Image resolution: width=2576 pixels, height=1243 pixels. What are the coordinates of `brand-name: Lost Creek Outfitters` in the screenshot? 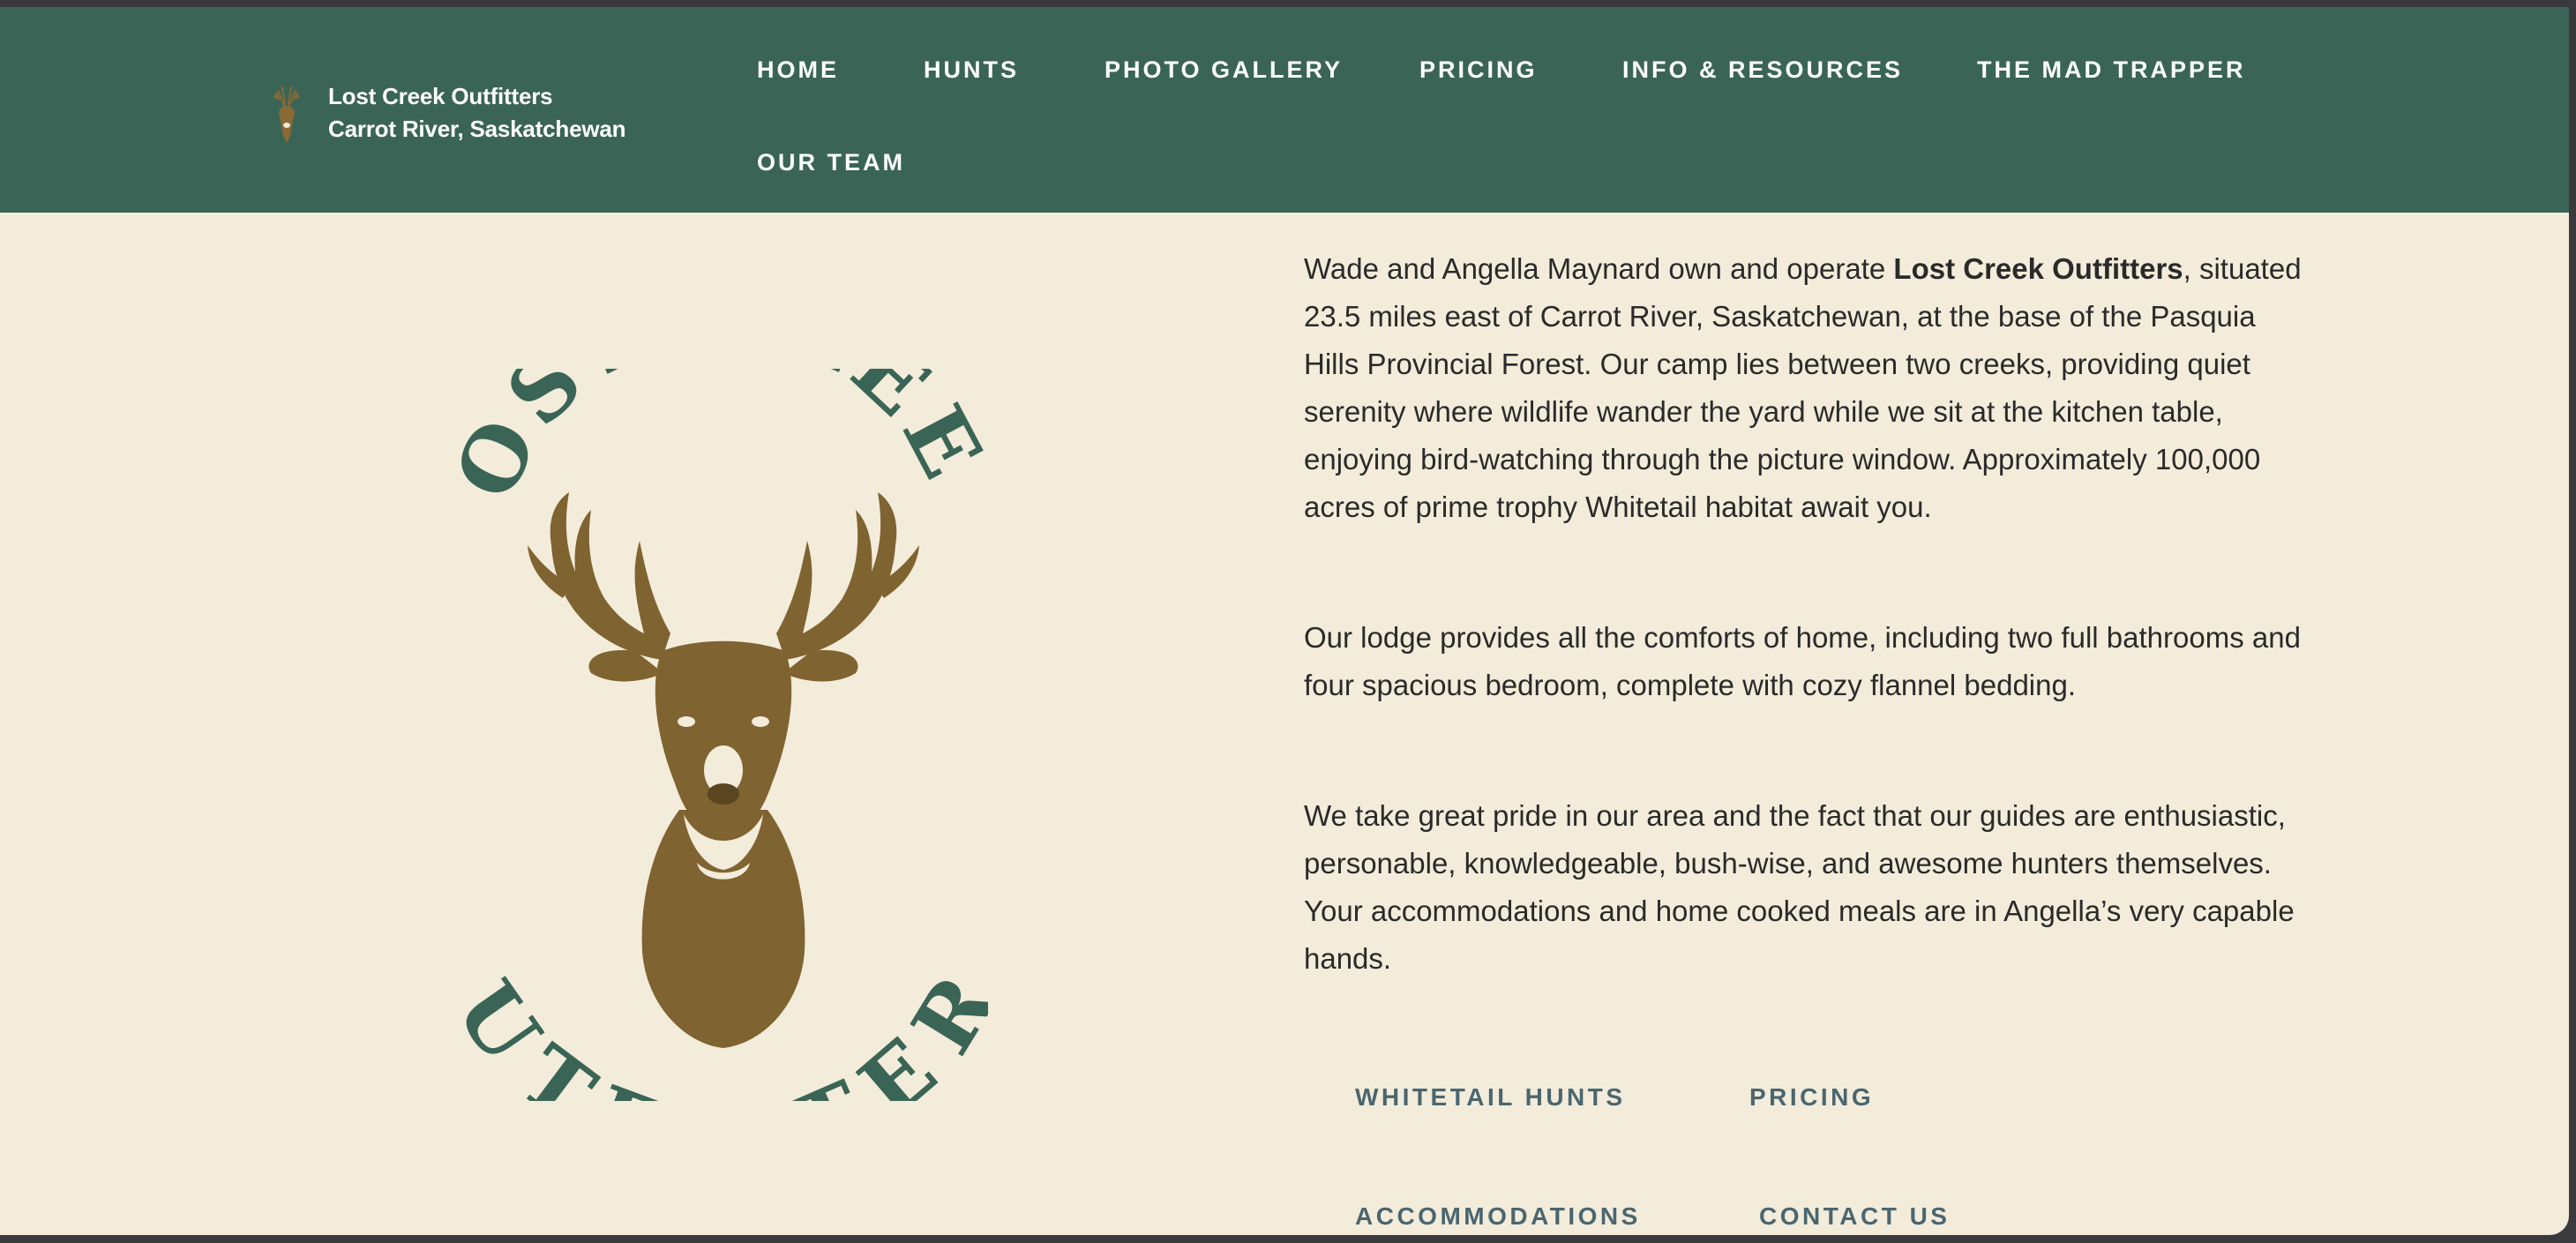 It's located at (441, 96).